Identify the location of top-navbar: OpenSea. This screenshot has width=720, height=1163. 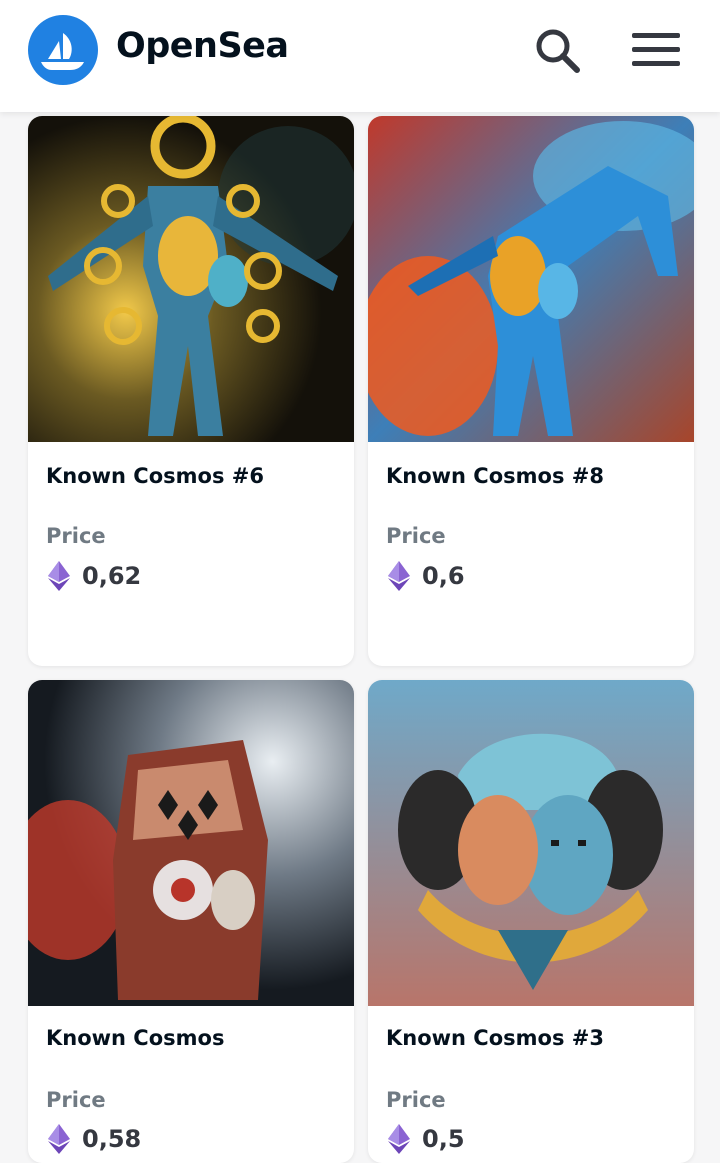
(360, 56).